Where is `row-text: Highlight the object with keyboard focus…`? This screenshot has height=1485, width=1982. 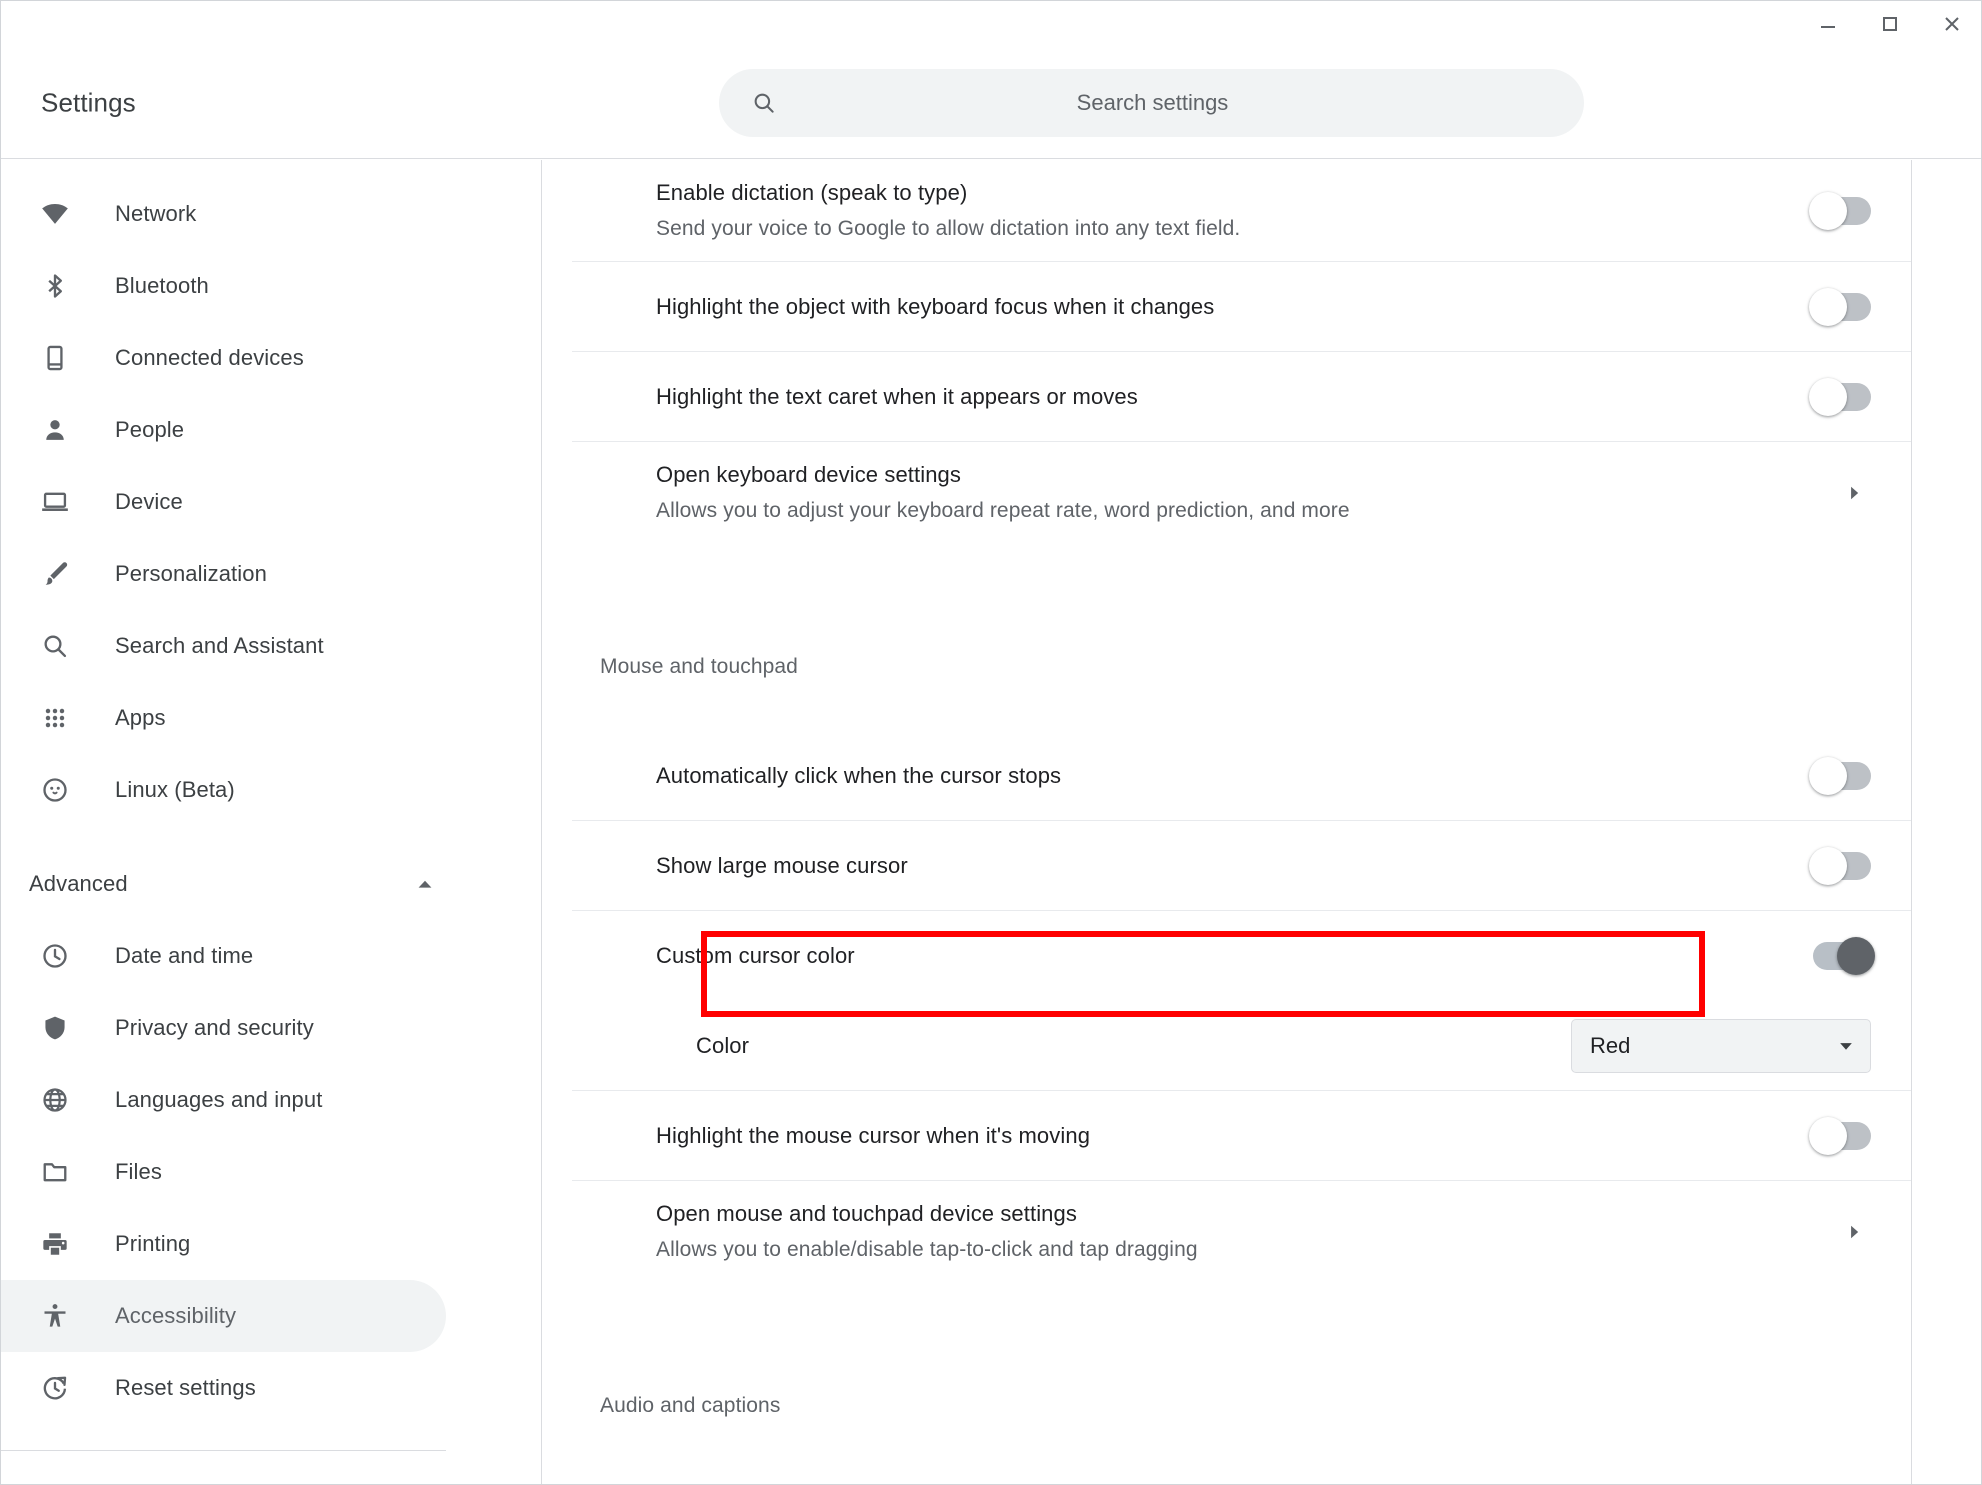
row-text: Highlight the object with keyboard focus… is located at coordinates (1234, 307).